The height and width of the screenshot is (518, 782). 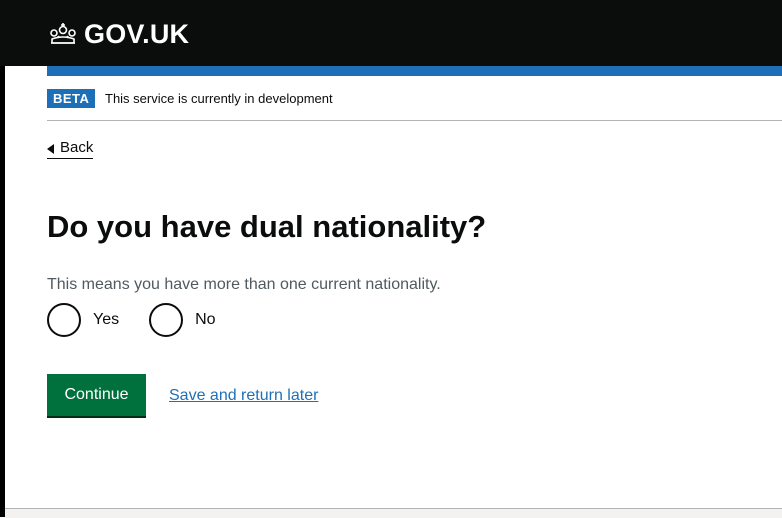 I want to click on save-and-return-link: Save and return later, so click(x=243, y=396).